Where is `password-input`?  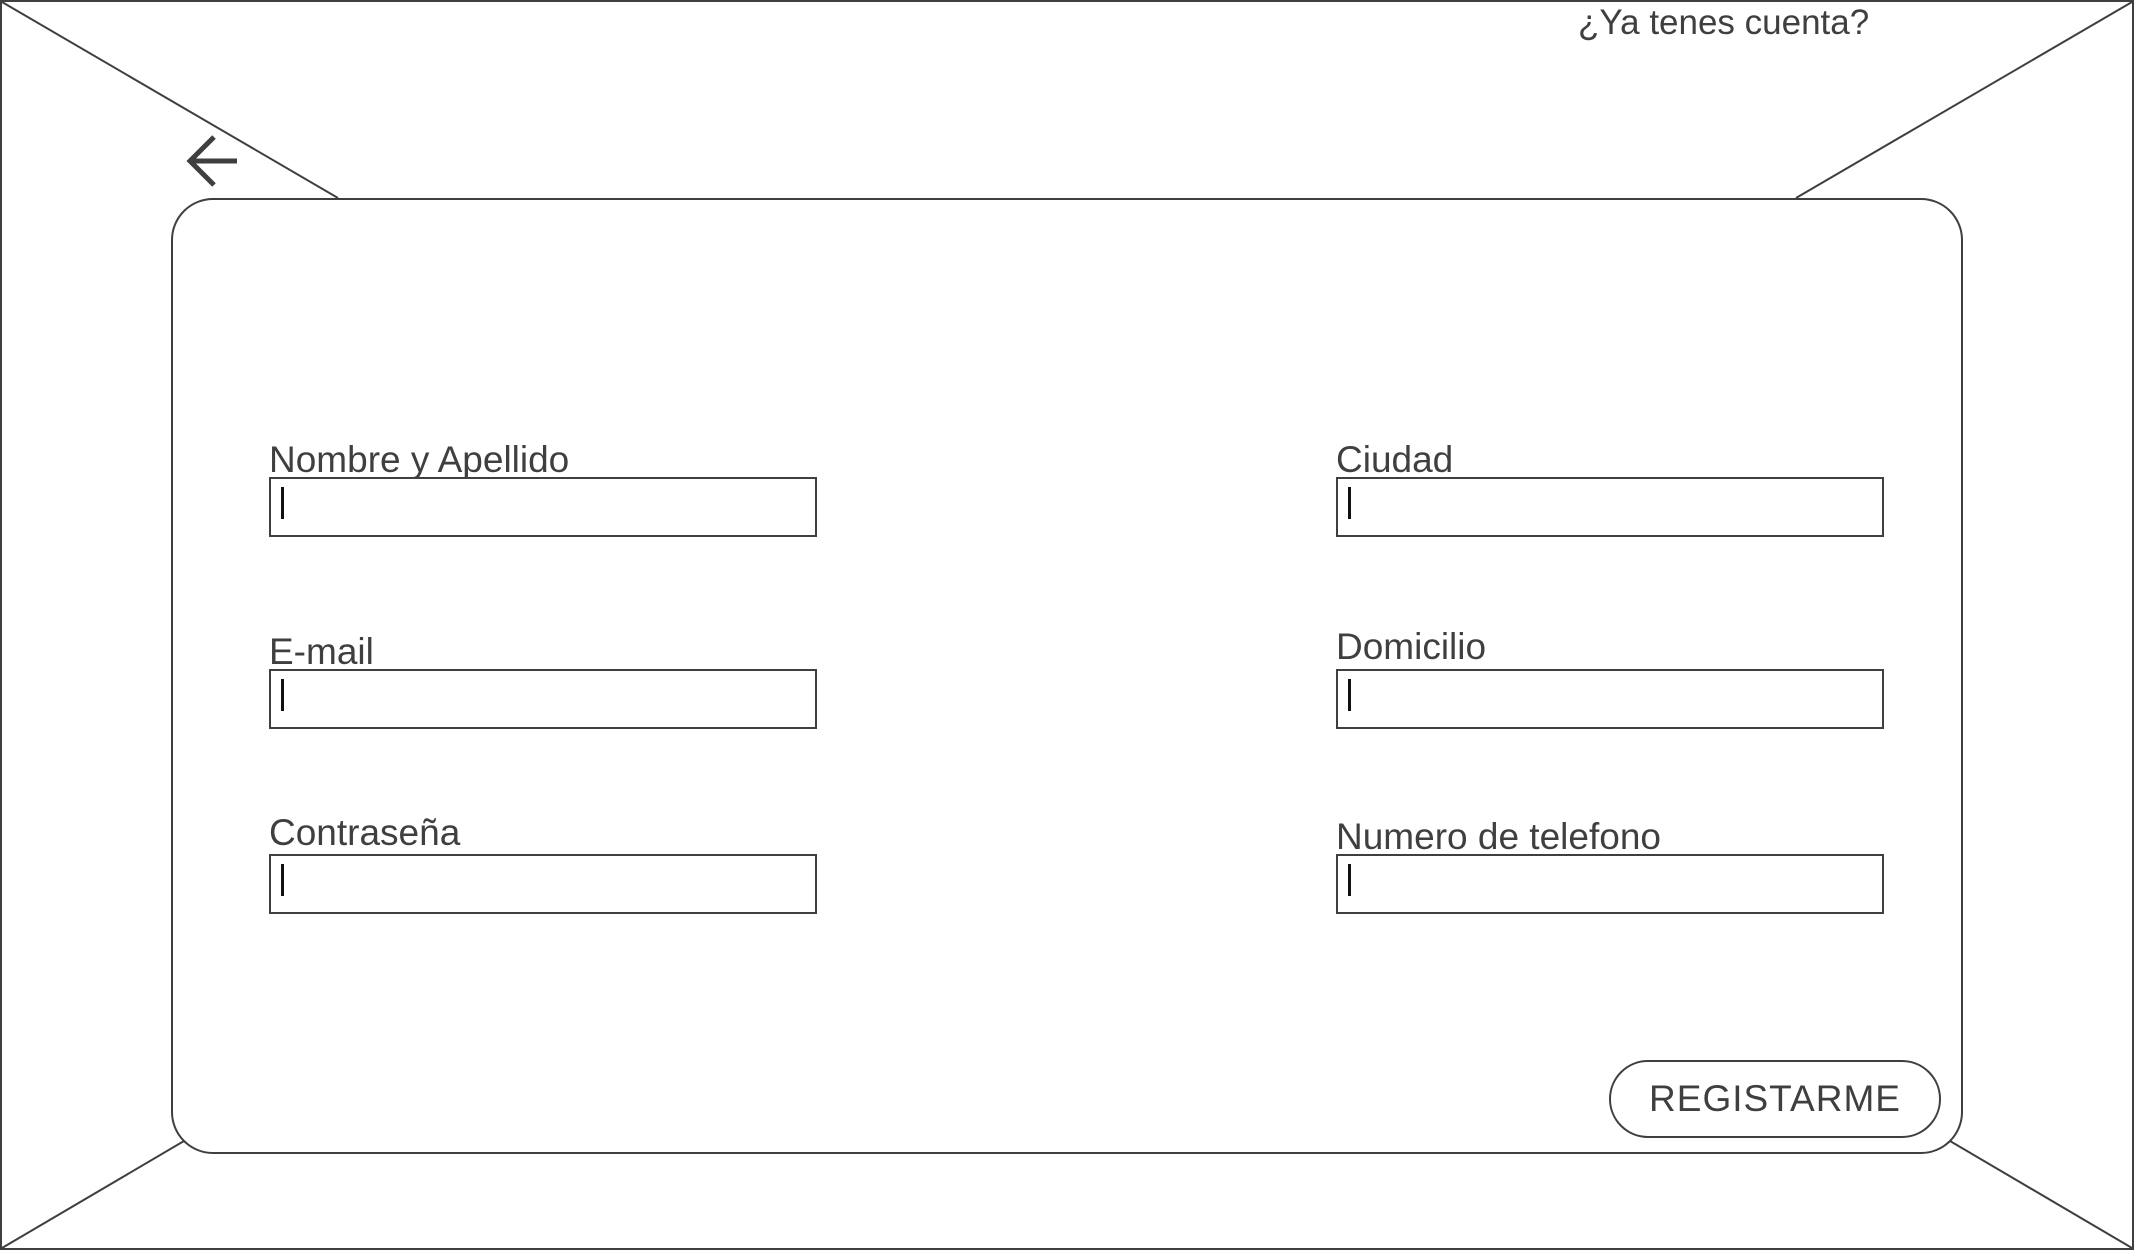
password-input is located at coordinates (543, 884).